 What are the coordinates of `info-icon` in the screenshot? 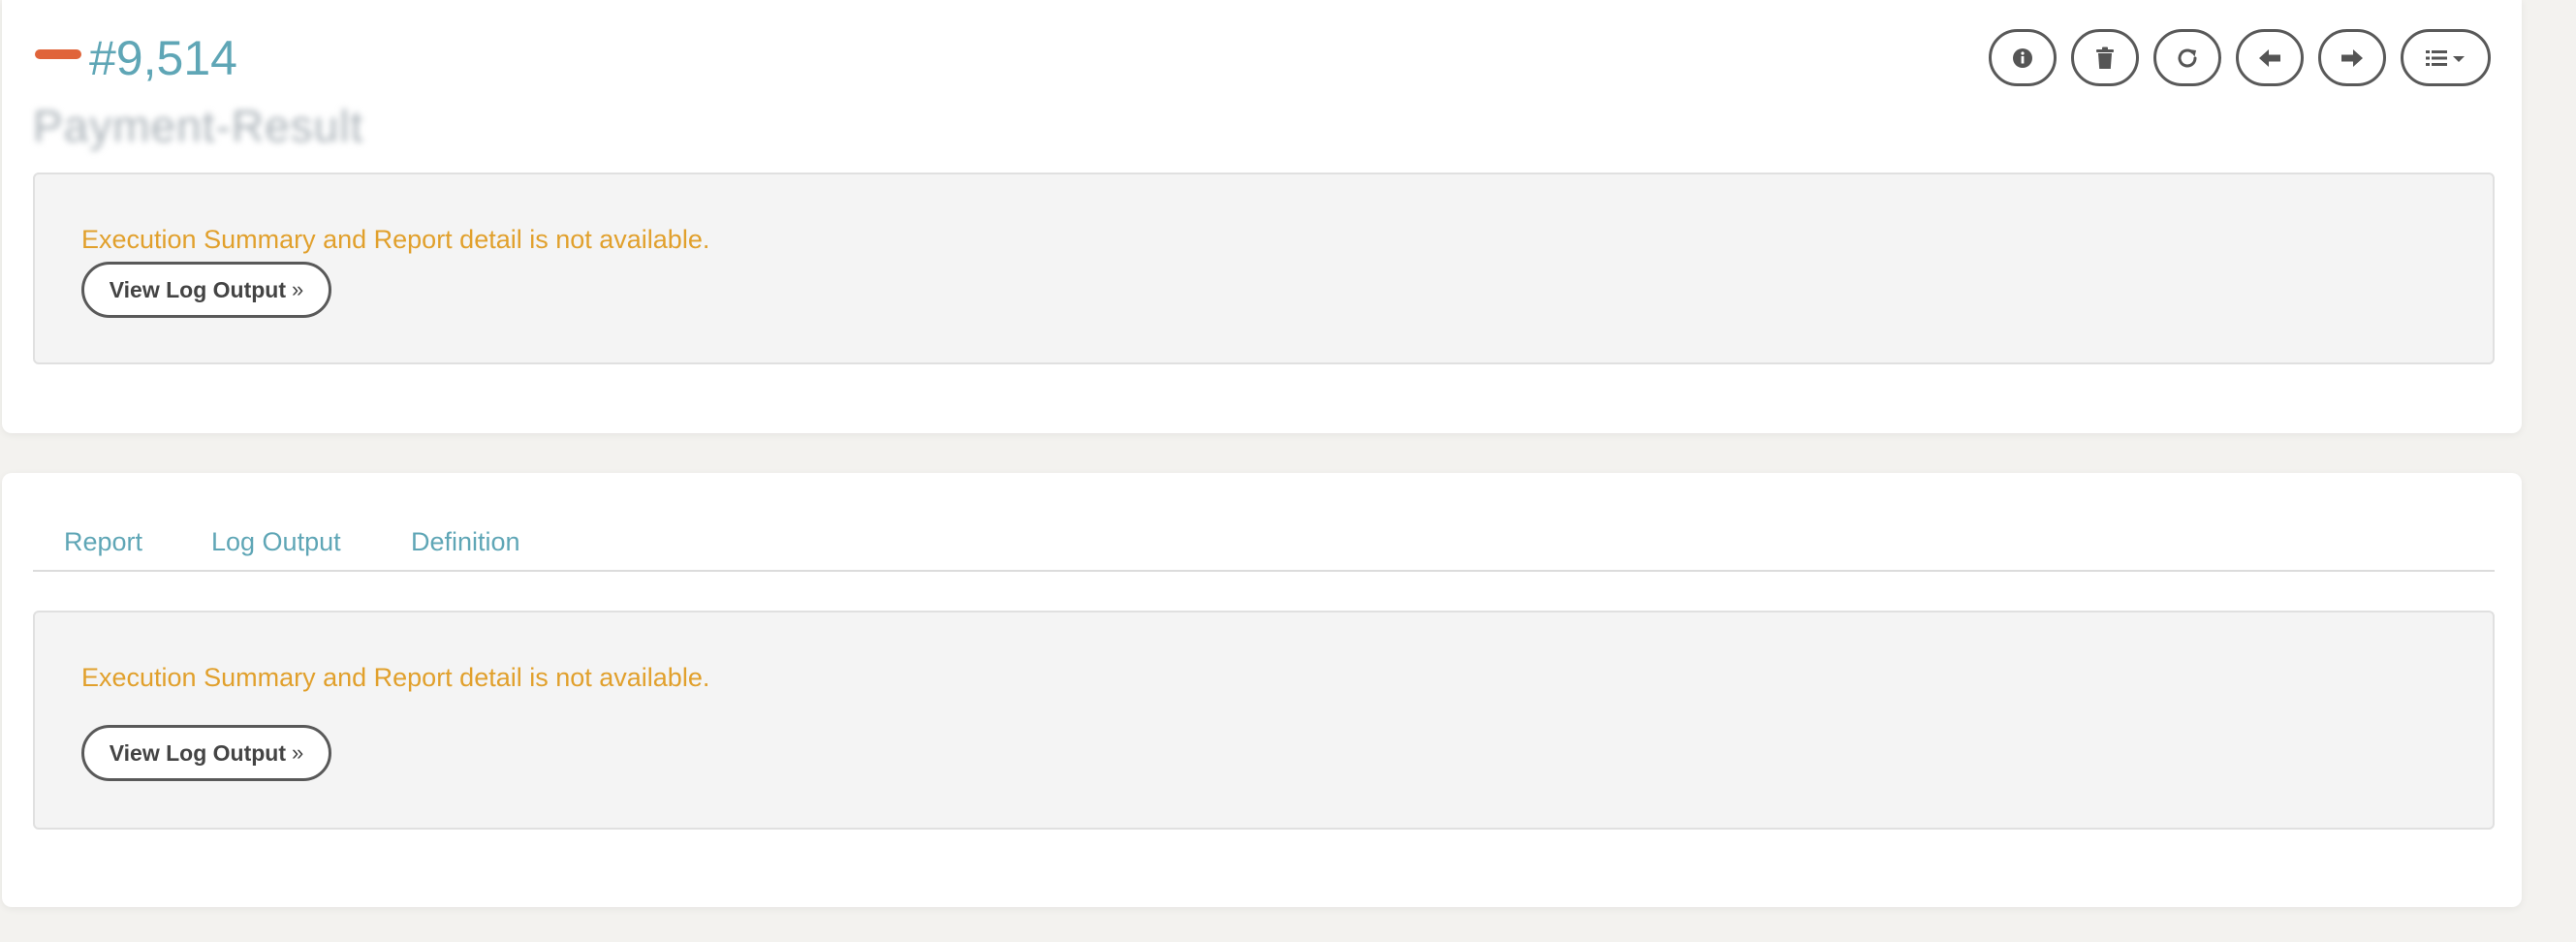 It's located at (2022, 57).